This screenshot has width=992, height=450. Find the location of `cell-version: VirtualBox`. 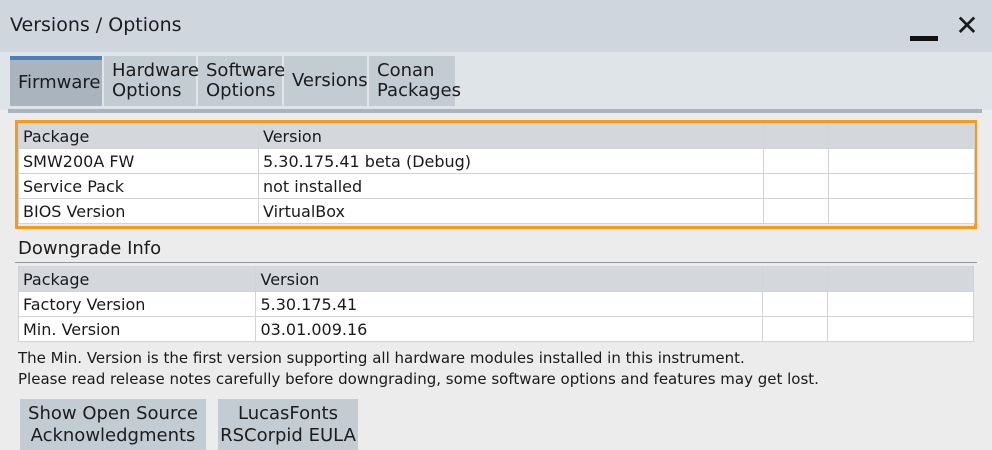

cell-version: VirtualBox is located at coordinates (511, 211).